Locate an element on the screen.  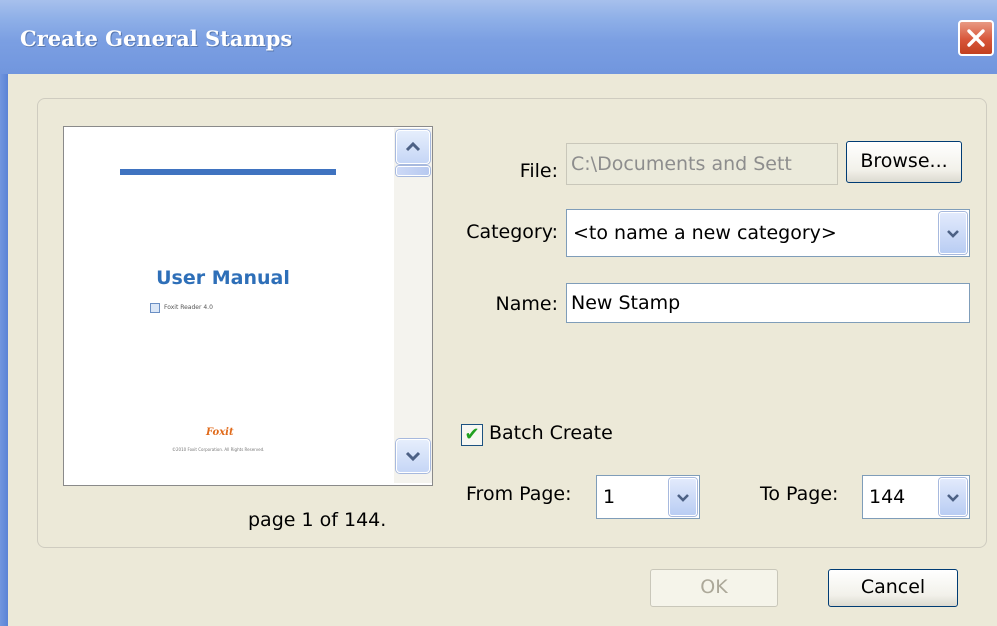
from-page-select: 1 is located at coordinates (648, 497).